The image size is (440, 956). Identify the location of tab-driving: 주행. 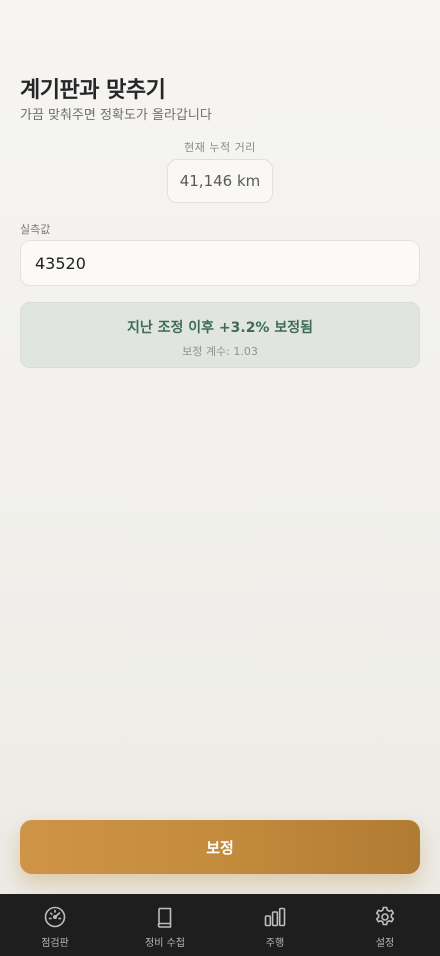
(275, 925).